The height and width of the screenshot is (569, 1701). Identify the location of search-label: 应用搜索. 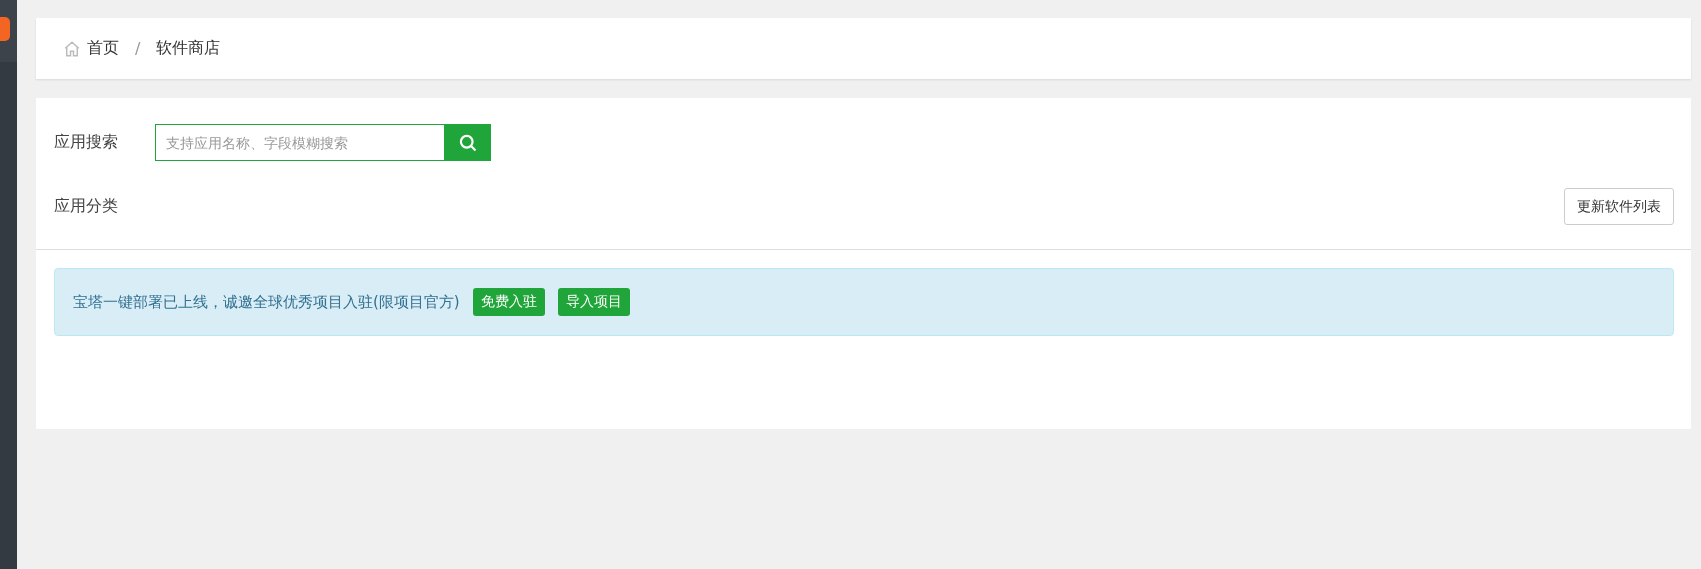
(86, 142).